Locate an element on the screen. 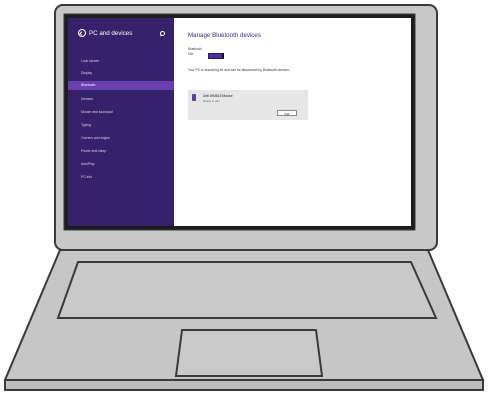 Image resolution: width=488 pixels, height=399 pixels. sidebar-item-autoplay: AutoPlay is located at coordinates (121, 164).